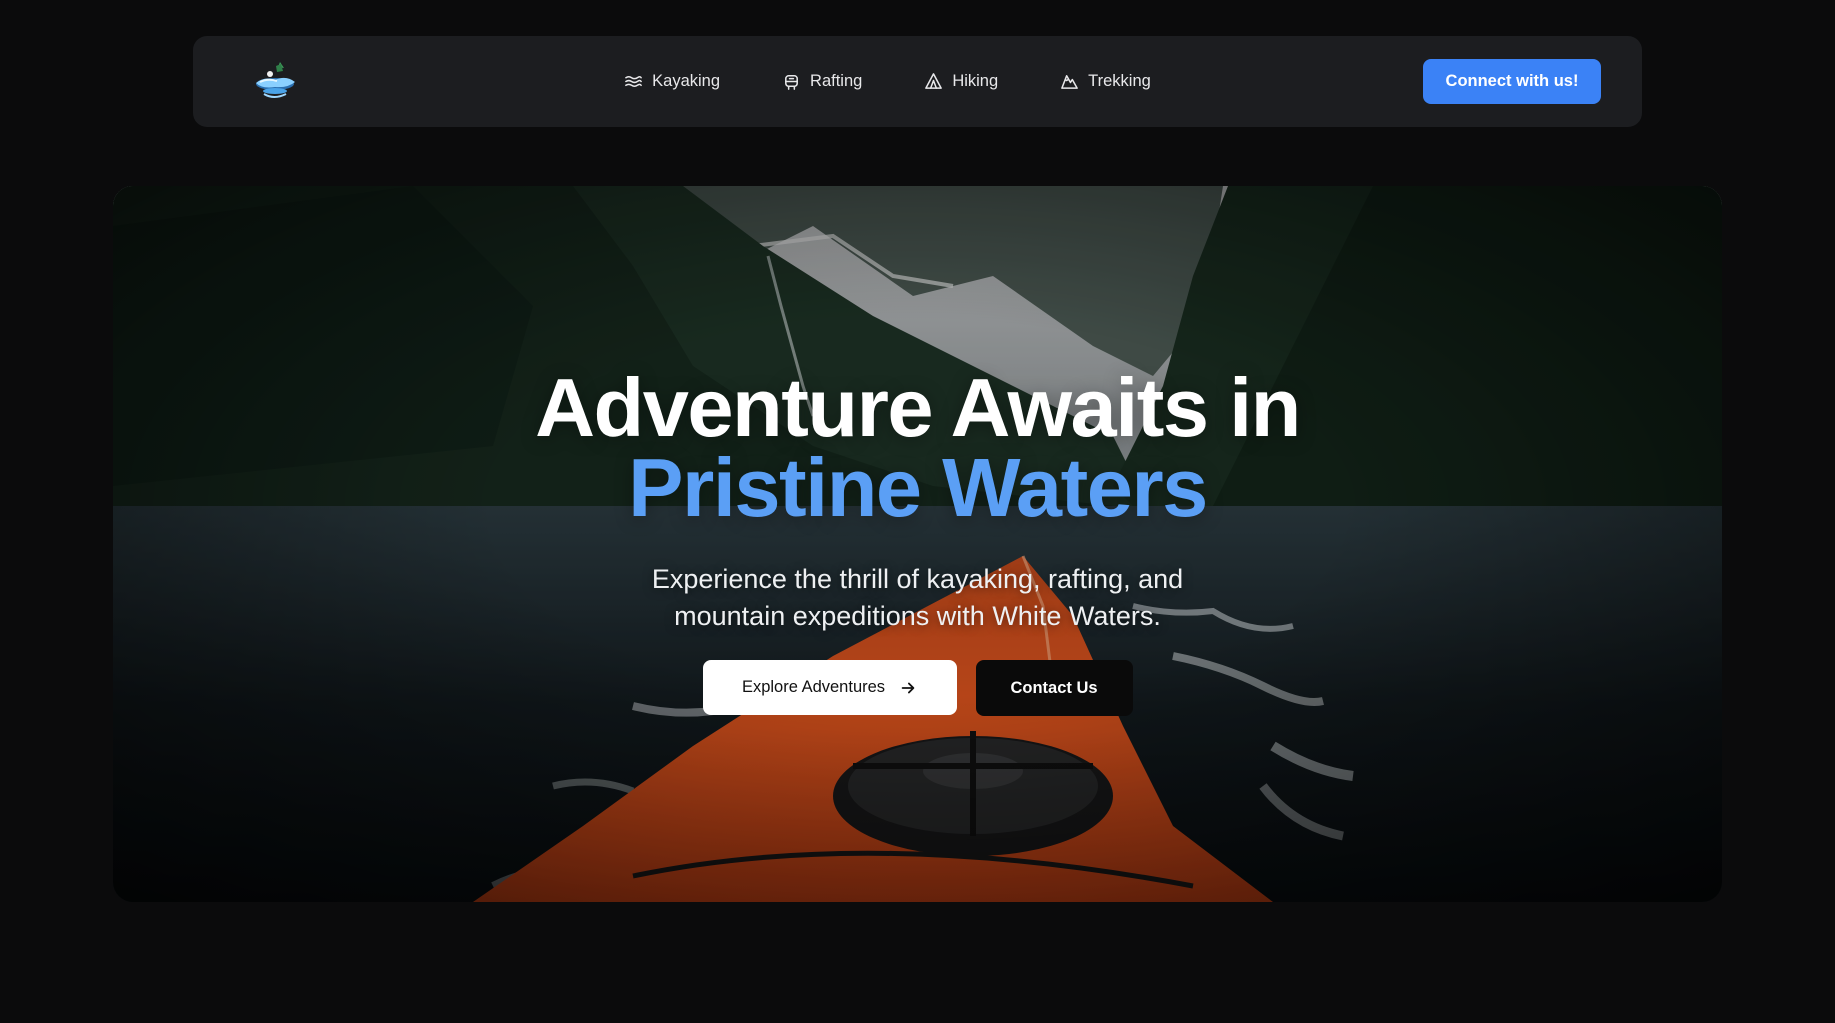  I want to click on waves-icon, so click(634, 81).